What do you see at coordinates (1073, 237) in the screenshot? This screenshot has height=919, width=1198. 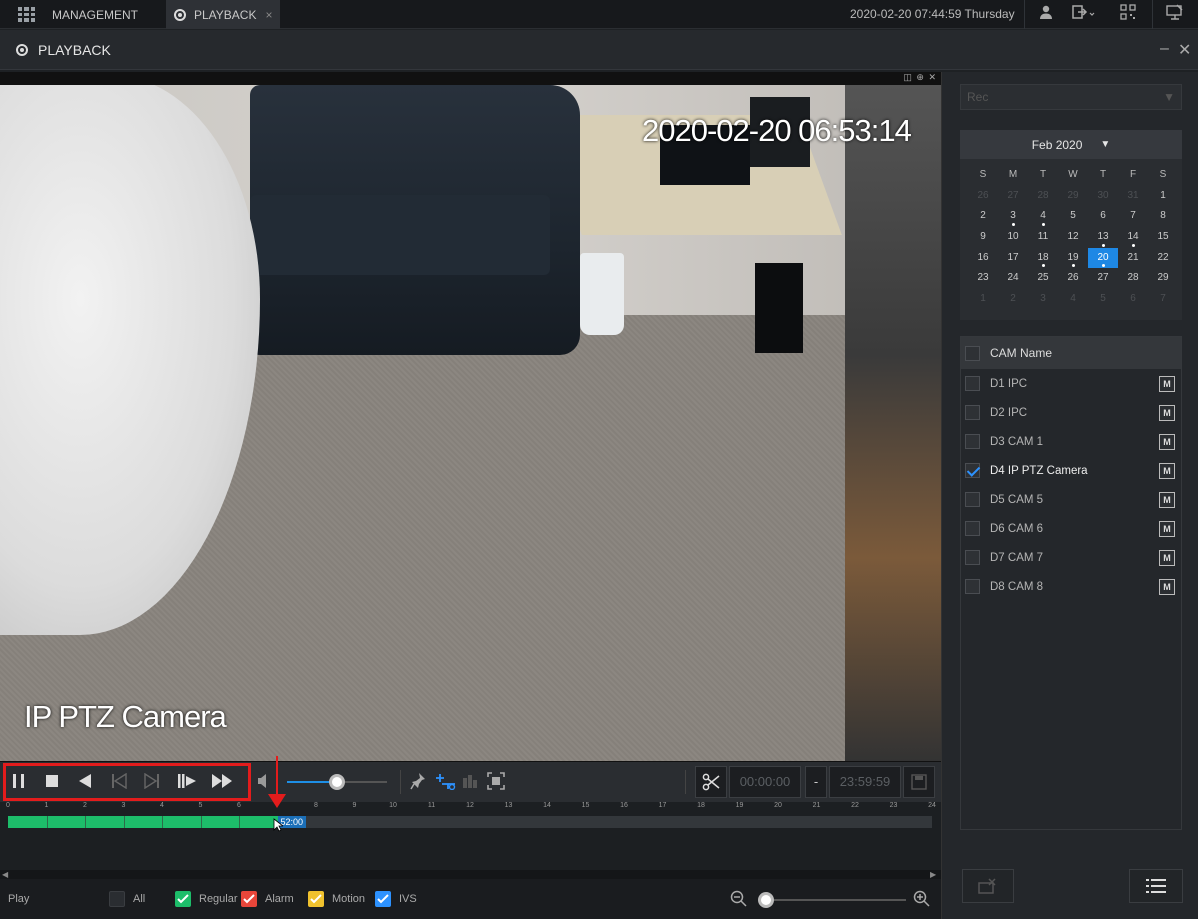 I see `calendar-day: 12` at bounding box center [1073, 237].